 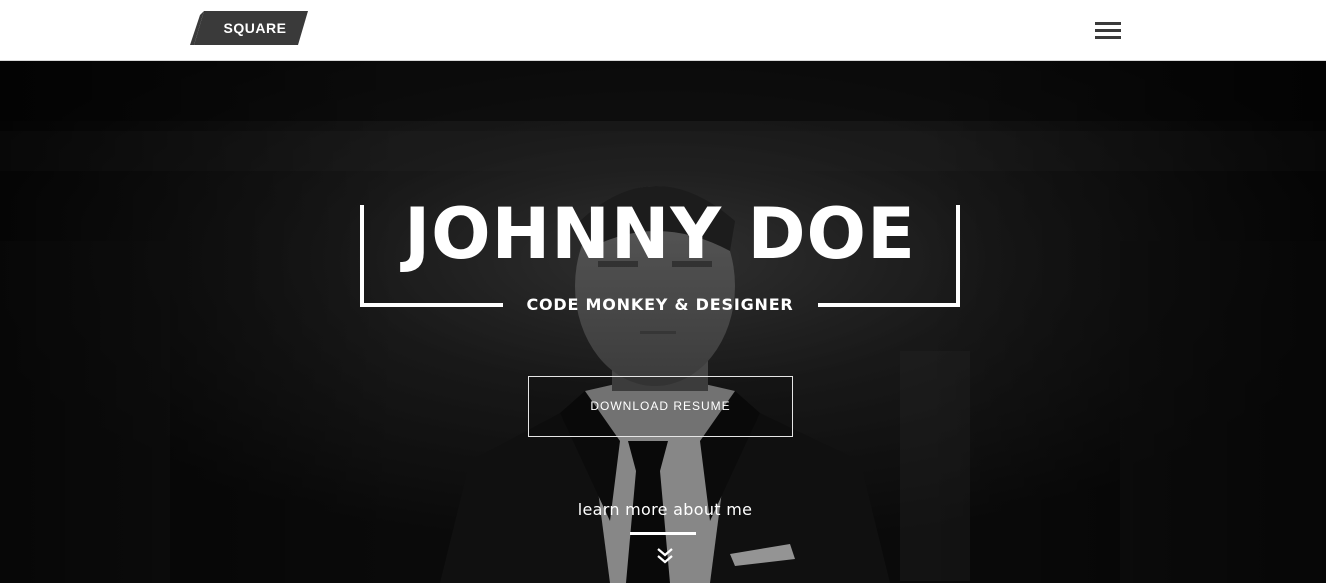 I want to click on learn-more-underline, so click(x=663, y=533).